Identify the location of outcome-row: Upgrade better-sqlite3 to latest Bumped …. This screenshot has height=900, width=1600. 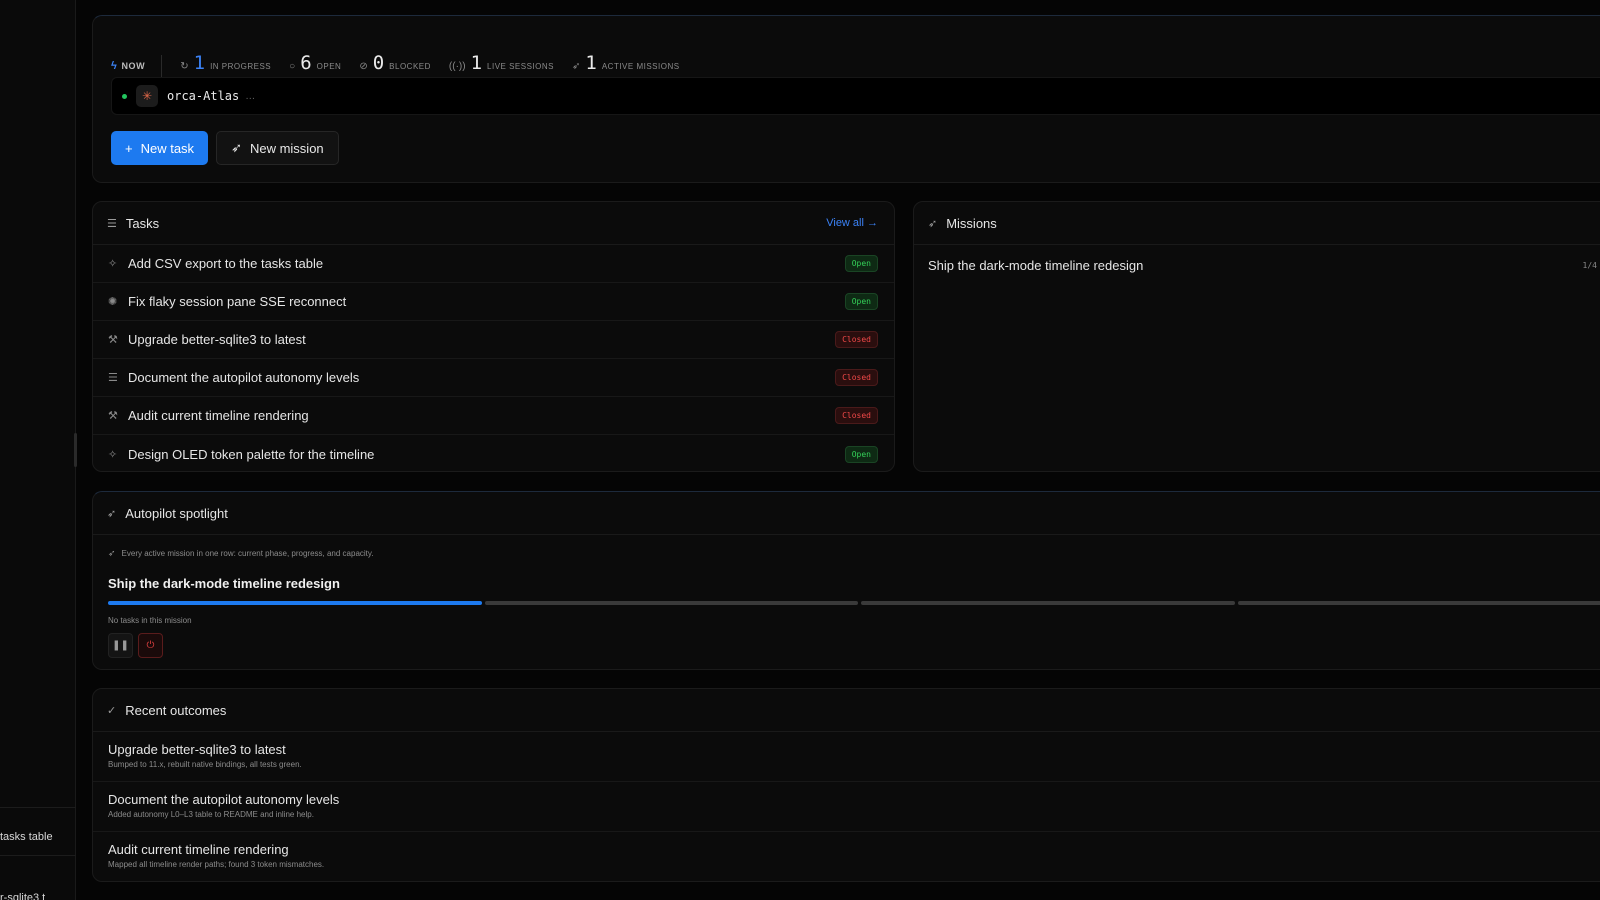
(846, 757).